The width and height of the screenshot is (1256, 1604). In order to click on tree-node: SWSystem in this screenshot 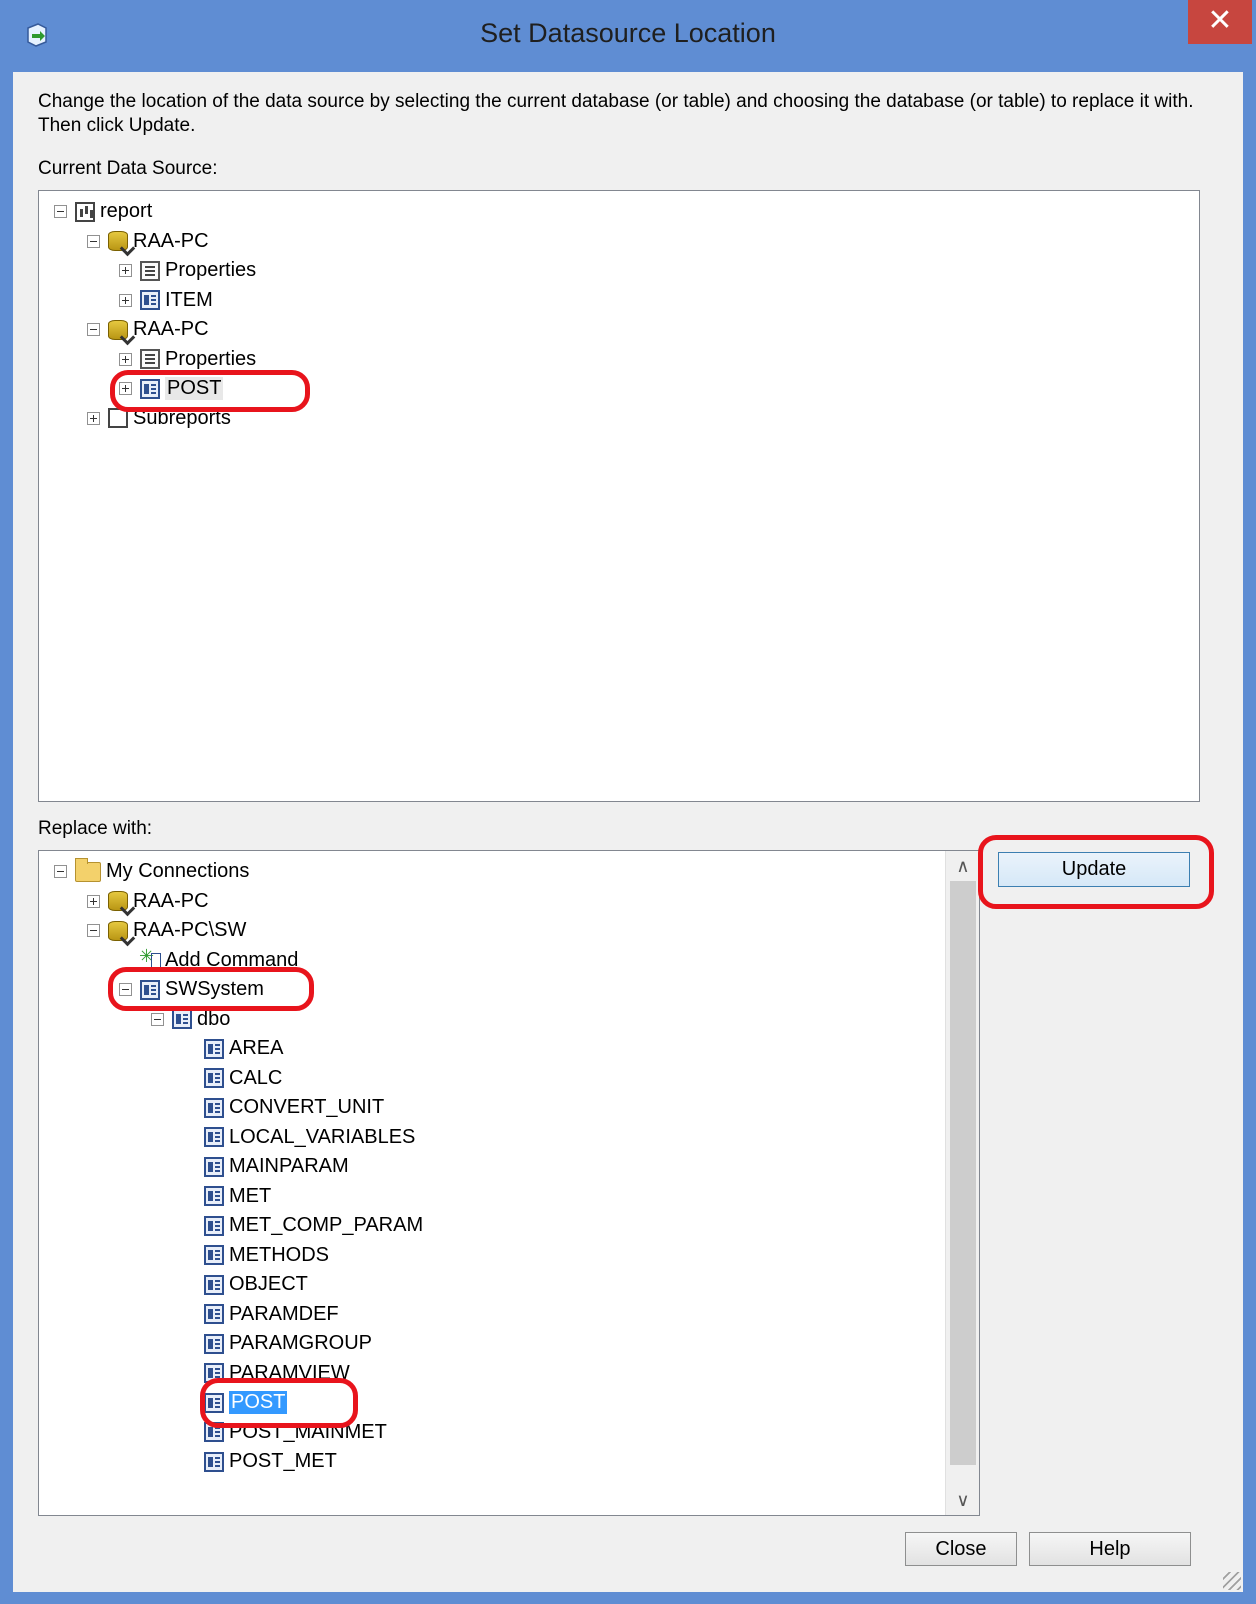, I will do `click(191, 989)`.